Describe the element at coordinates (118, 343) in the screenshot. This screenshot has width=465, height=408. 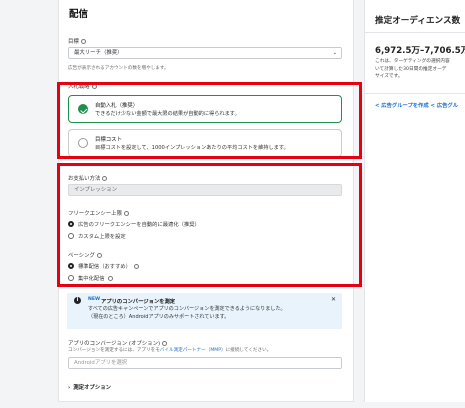
I see `app-conversion-label: アプリのコンバージョン (オプション)` at that location.